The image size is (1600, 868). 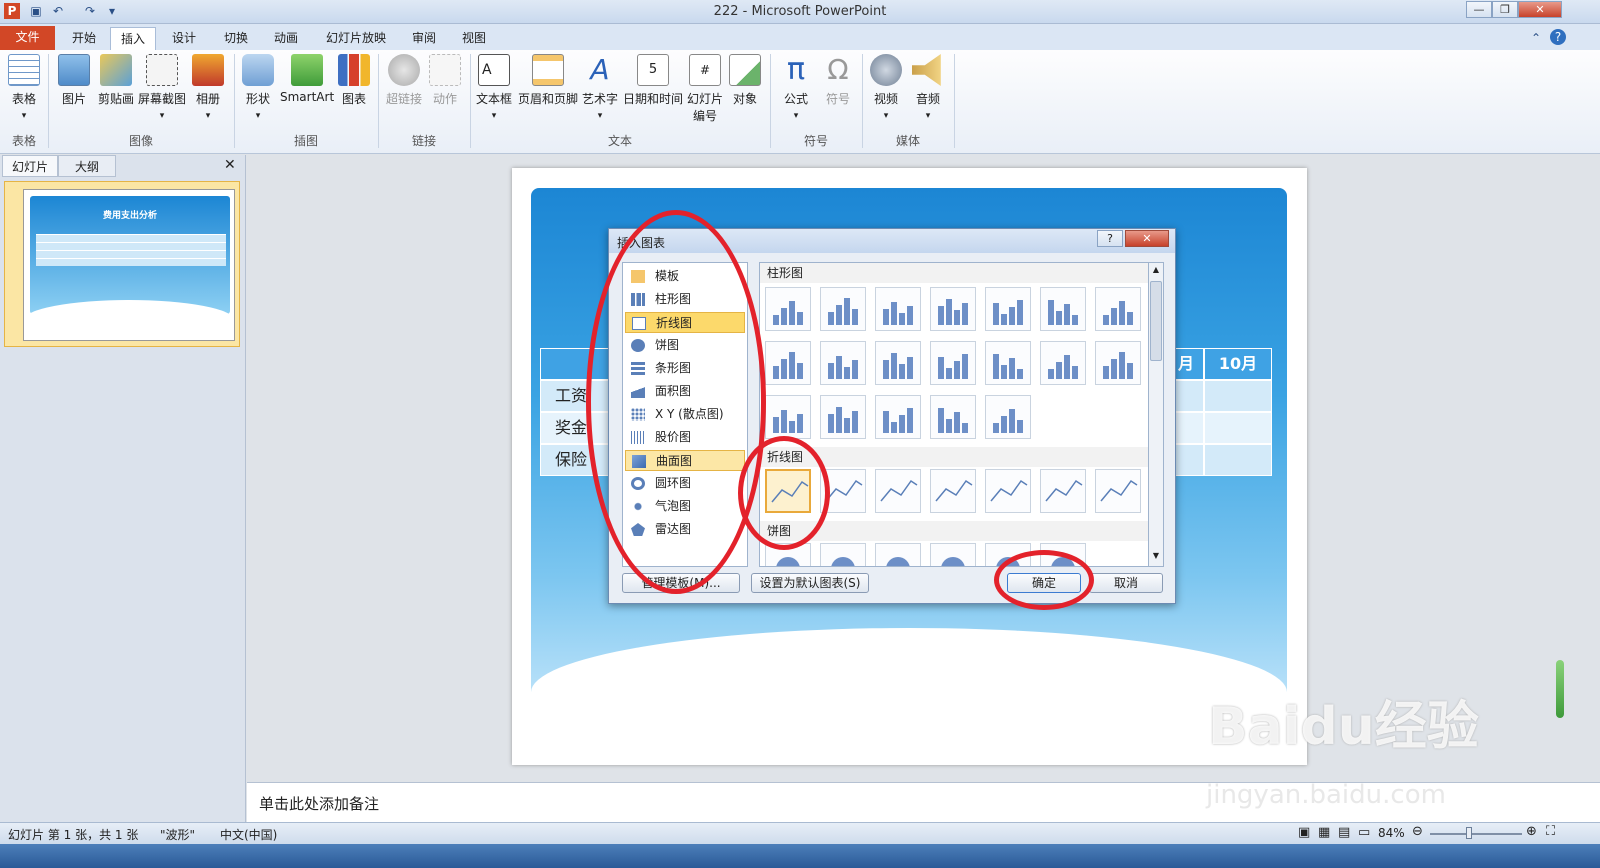 I want to click on tab-design: 设计, so click(x=184, y=38).